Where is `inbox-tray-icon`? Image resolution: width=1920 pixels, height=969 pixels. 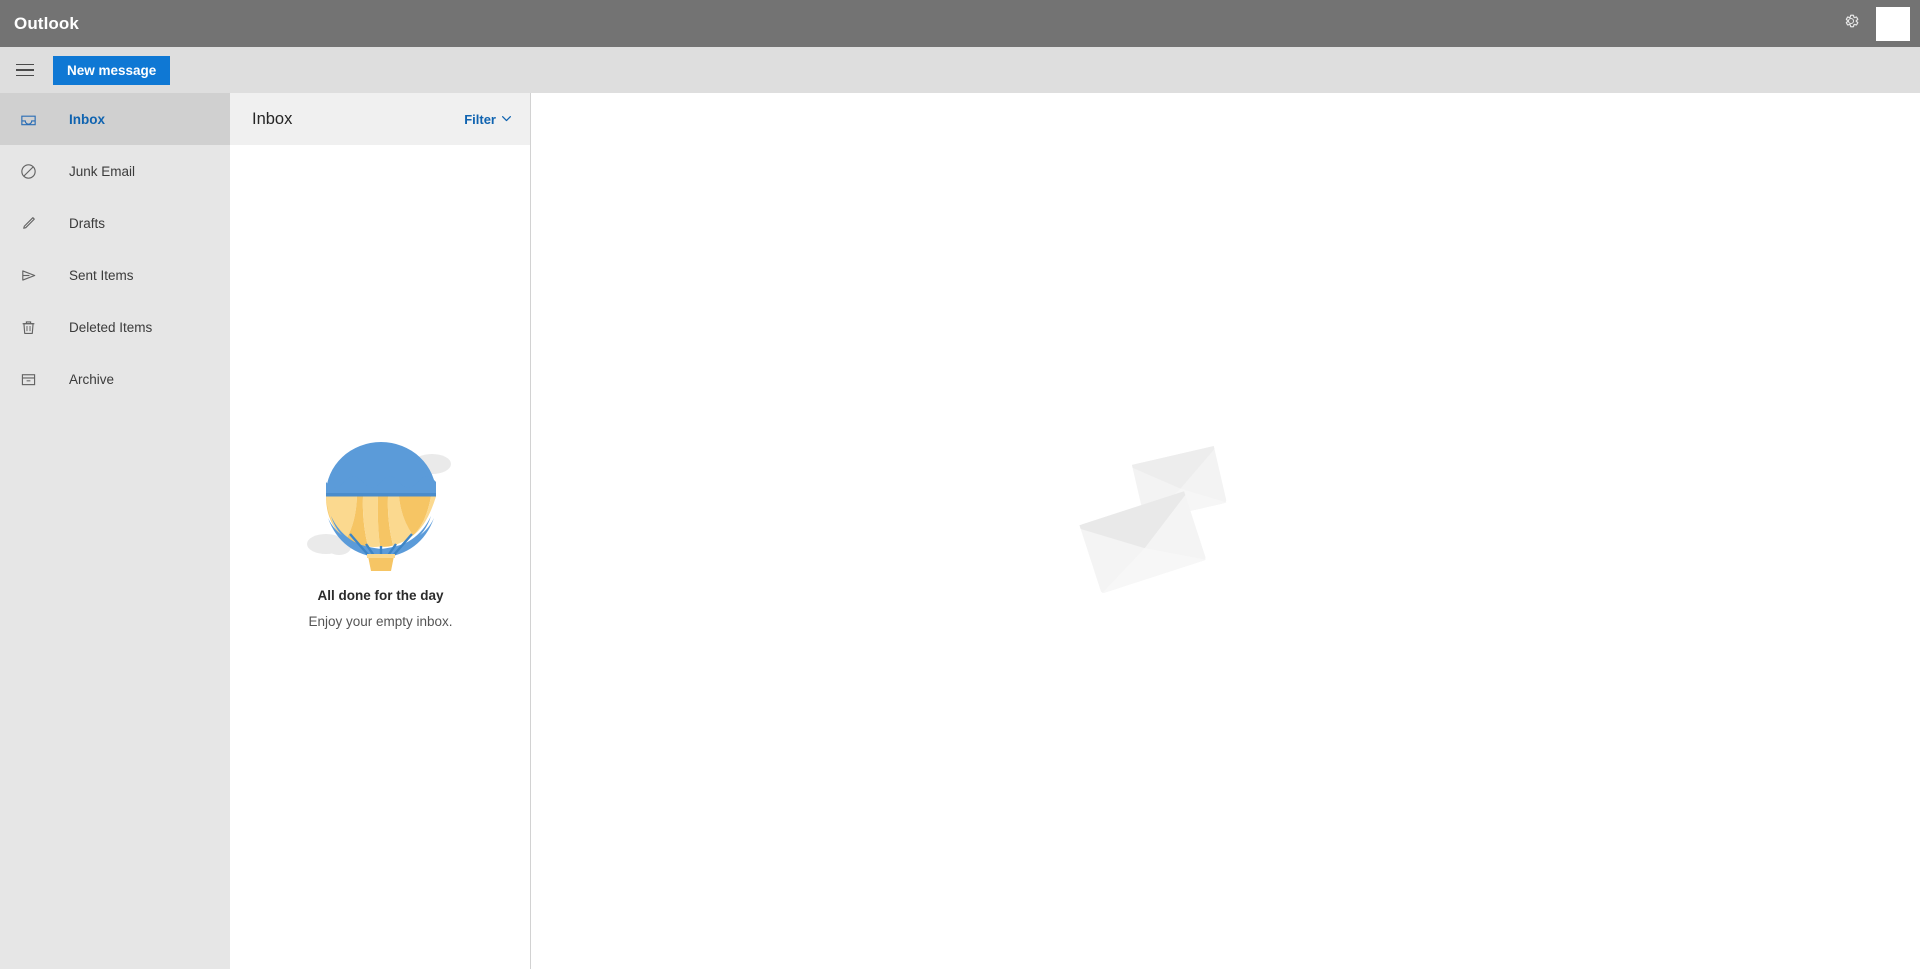 inbox-tray-icon is located at coordinates (28, 119).